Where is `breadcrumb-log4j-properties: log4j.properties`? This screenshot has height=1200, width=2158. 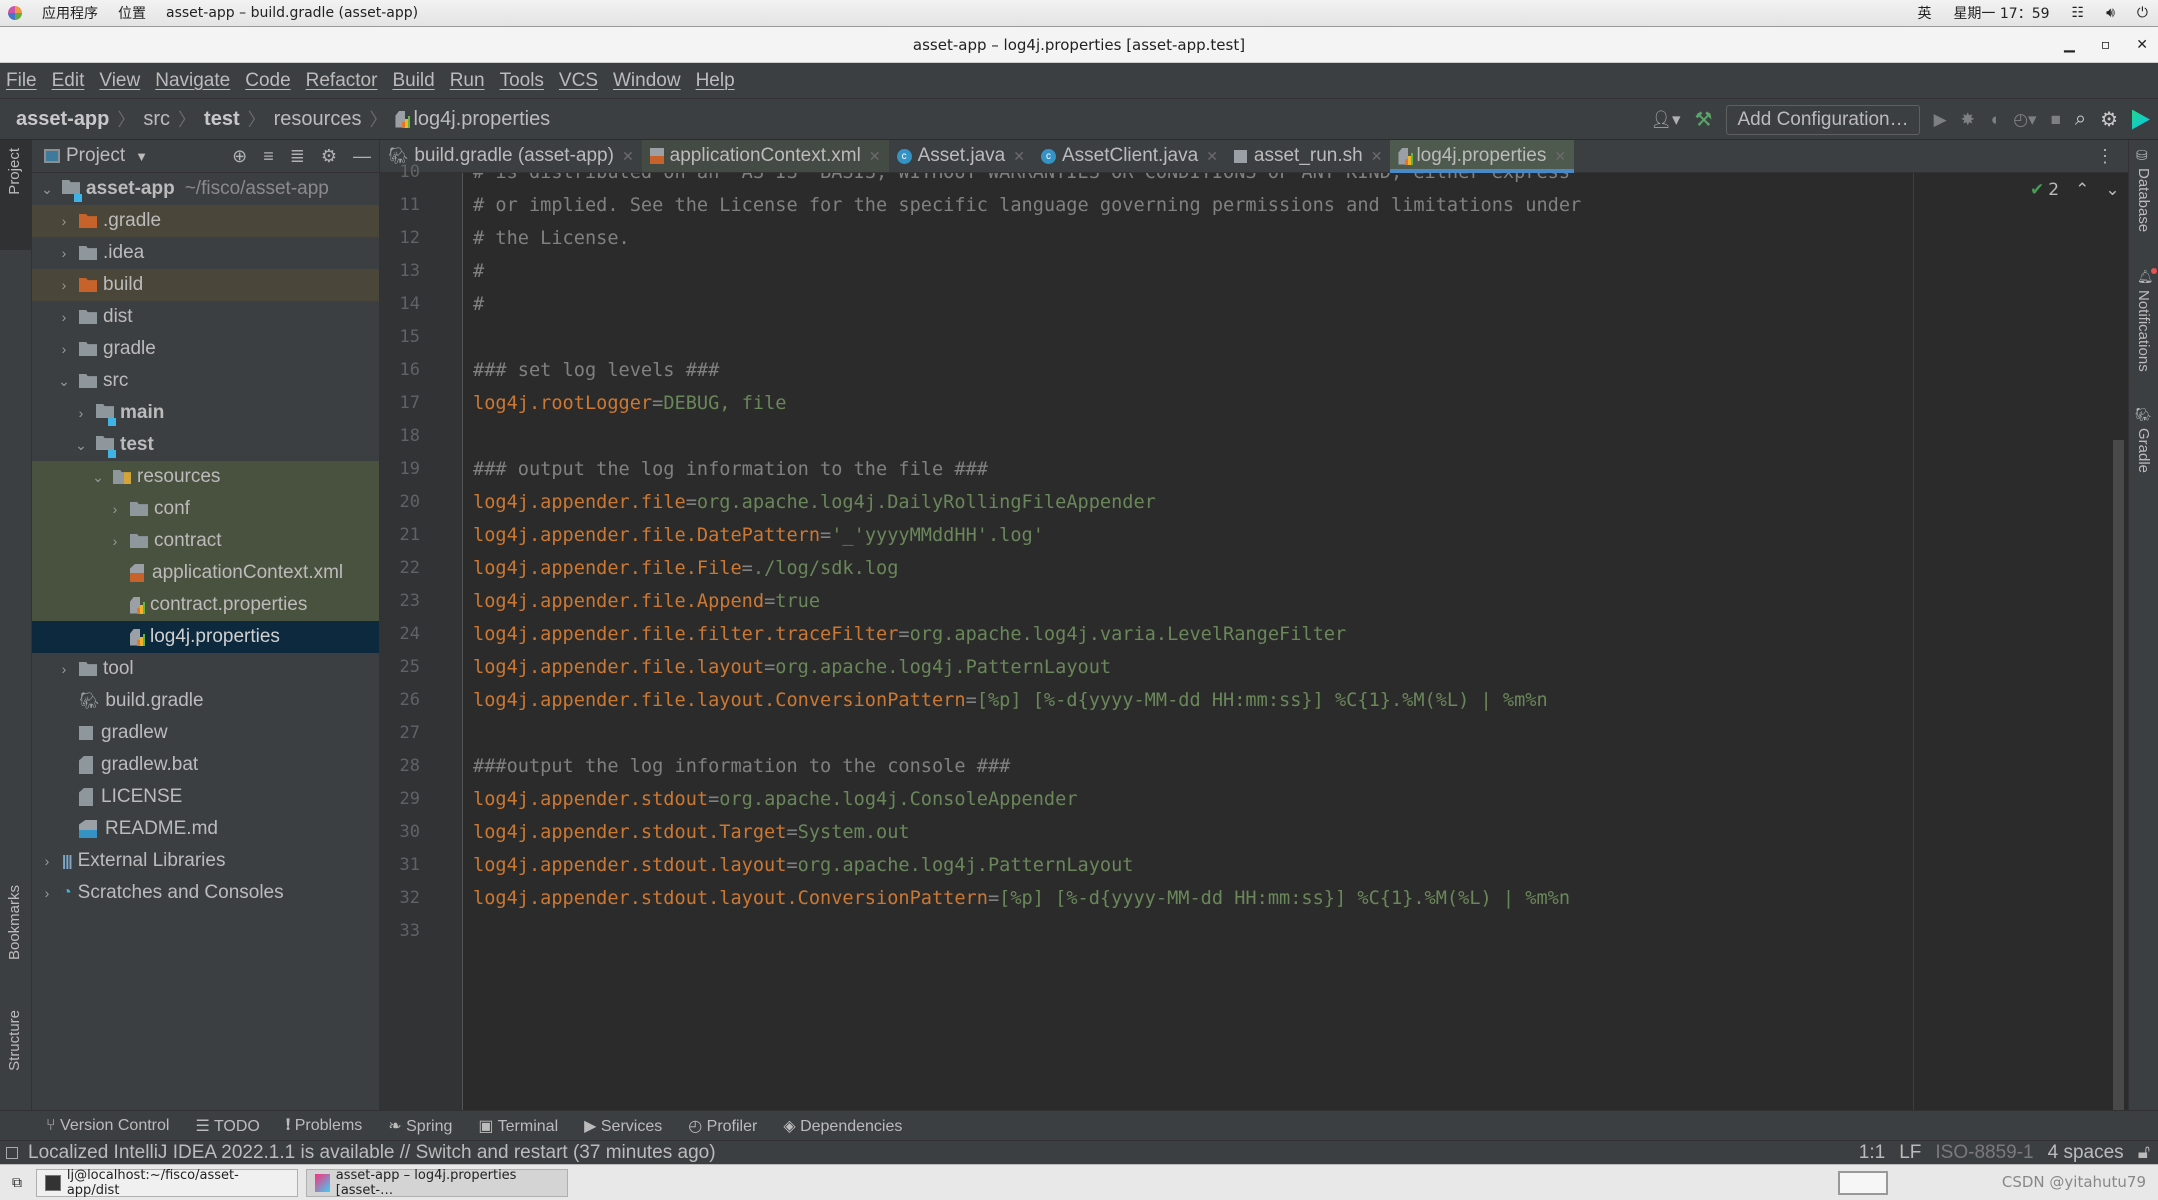
breadcrumb-log4j-properties: log4j.properties is located at coordinates (481, 119).